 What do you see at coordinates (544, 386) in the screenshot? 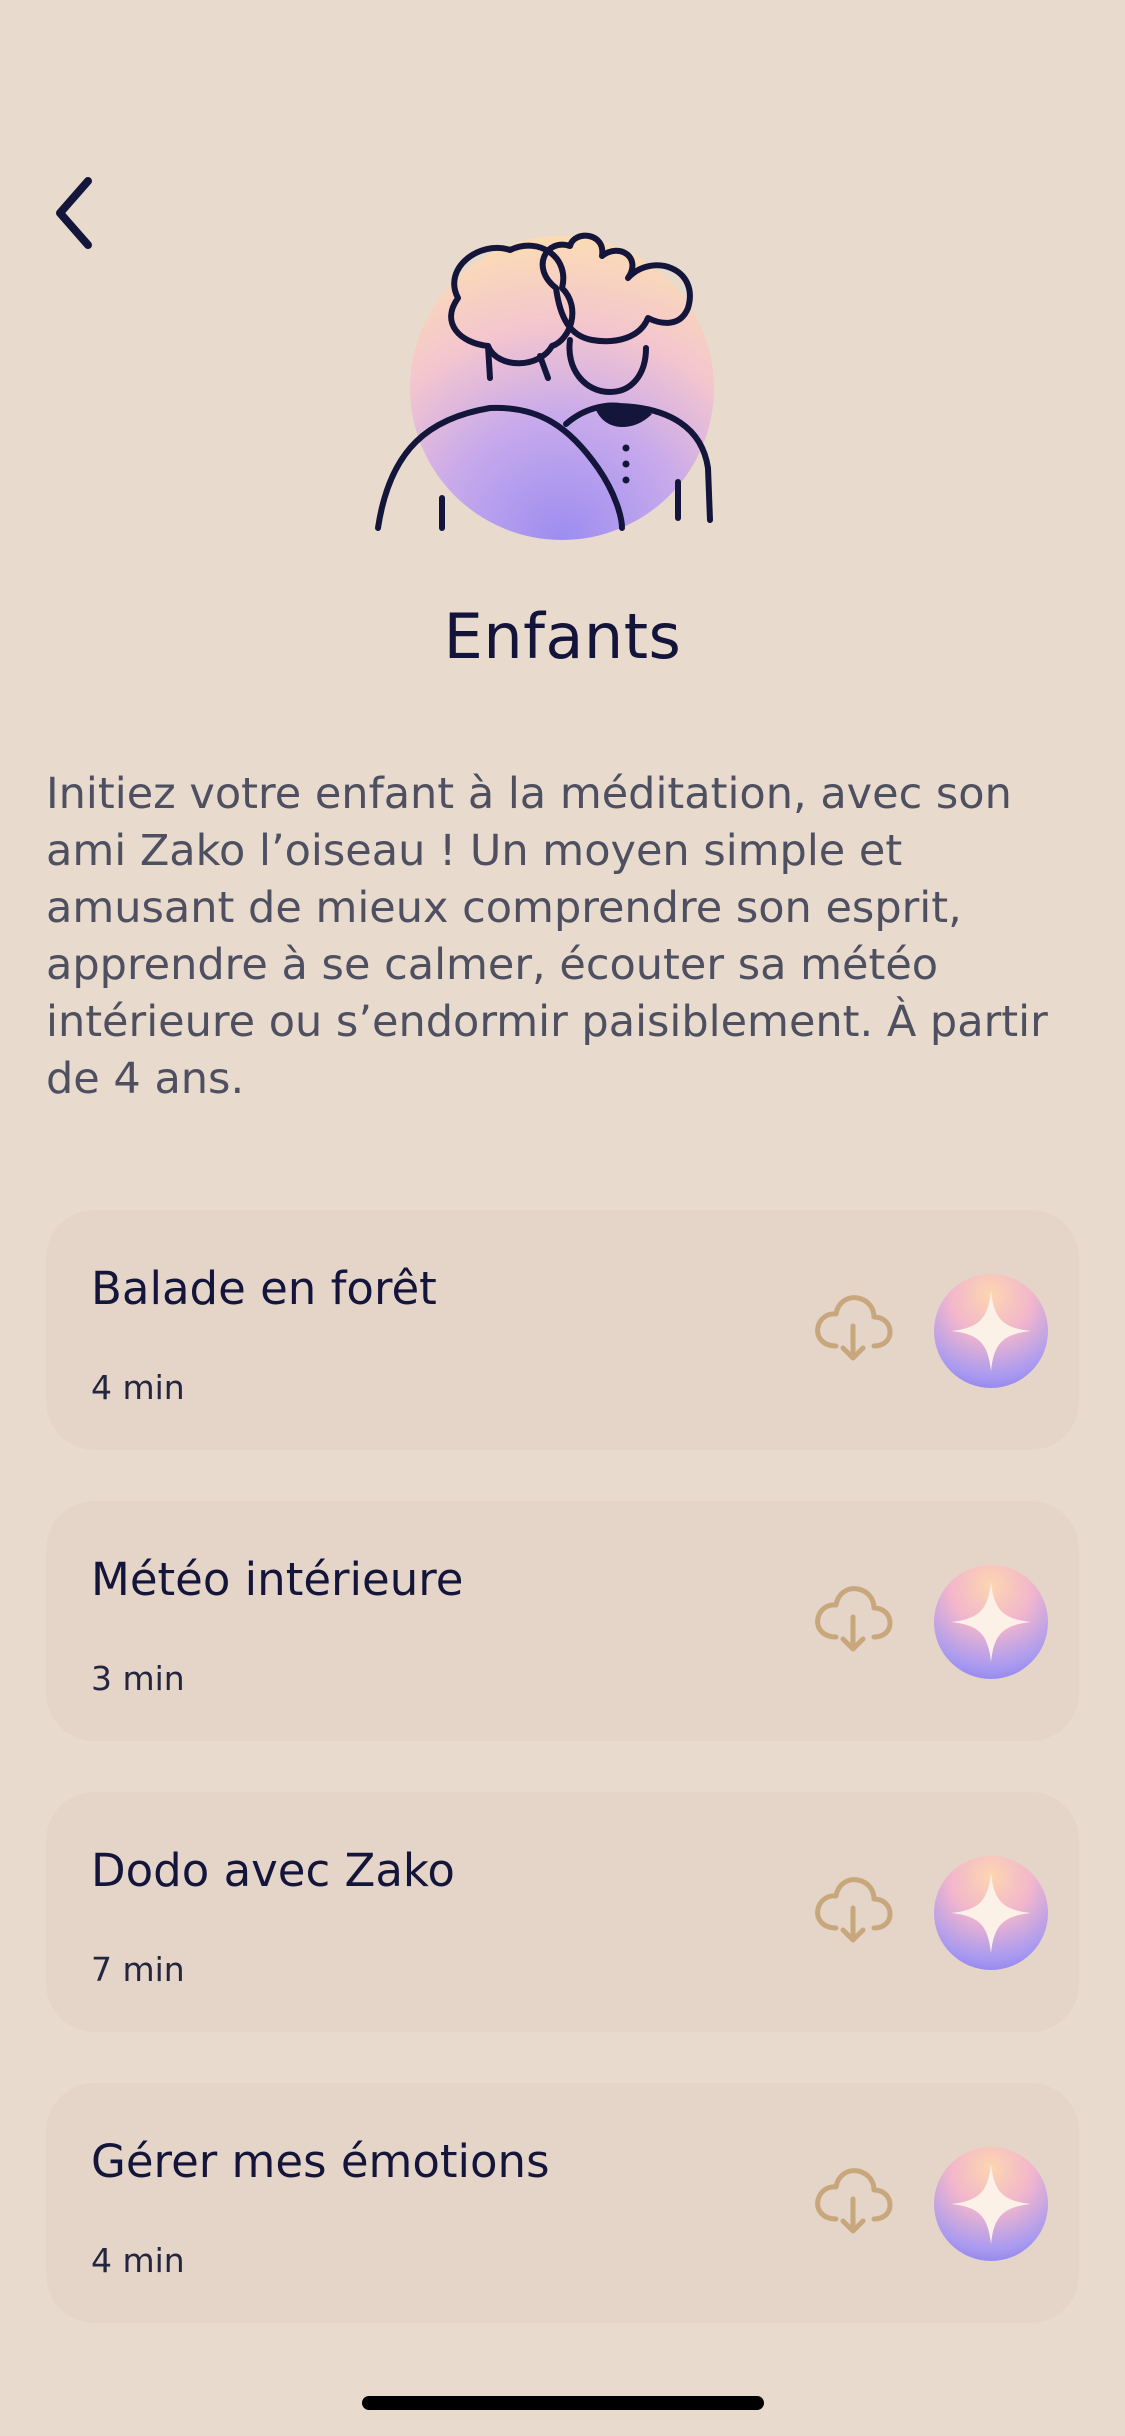
I see `two-people-illustration-icon` at bounding box center [544, 386].